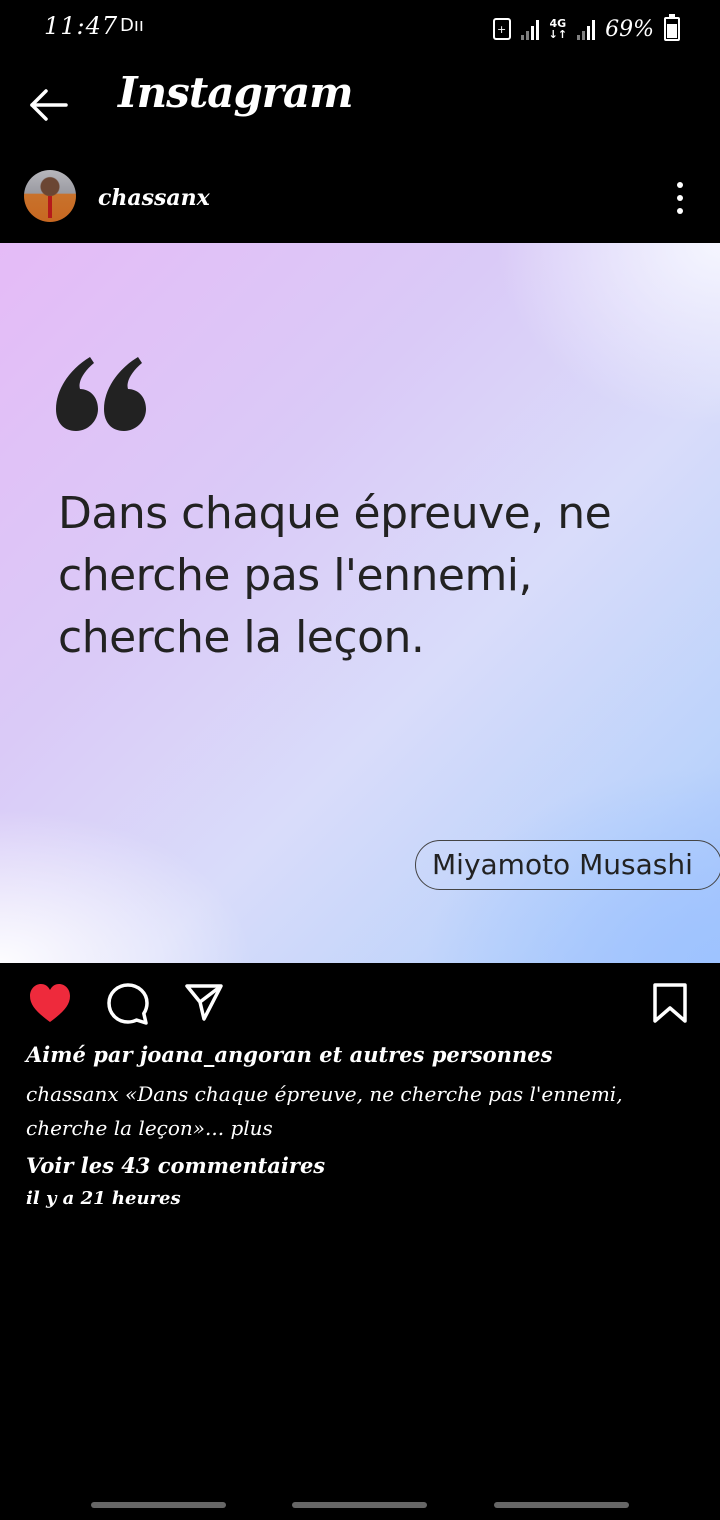 This screenshot has width=720, height=1520. I want to click on post-header: chassanx, so click(360, 199).